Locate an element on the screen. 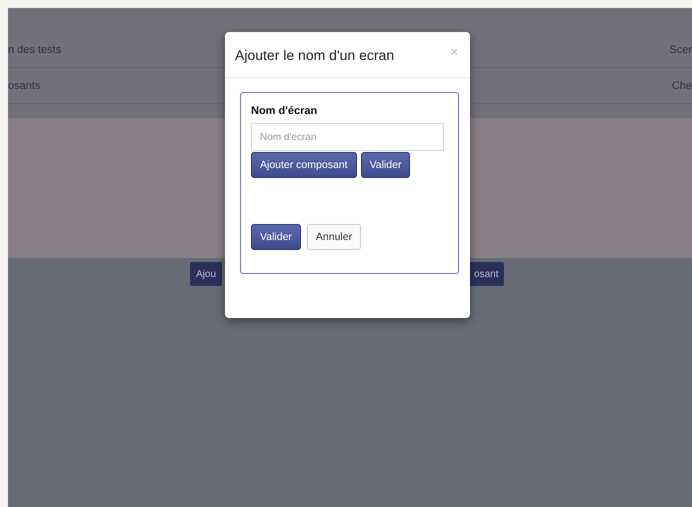 This screenshot has width=692, height=507. background-button: Ajou is located at coordinates (206, 274).